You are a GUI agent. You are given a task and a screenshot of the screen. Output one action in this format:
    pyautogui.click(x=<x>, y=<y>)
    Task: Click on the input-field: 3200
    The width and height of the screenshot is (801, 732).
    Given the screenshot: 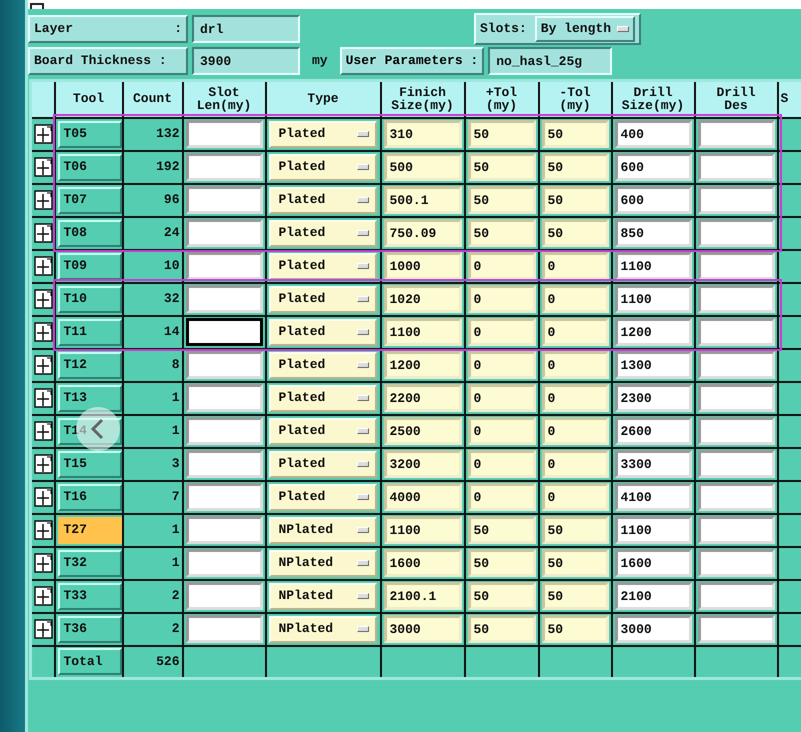 What is the action you would take?
    pyautogui.click(x=423, y=464)
    